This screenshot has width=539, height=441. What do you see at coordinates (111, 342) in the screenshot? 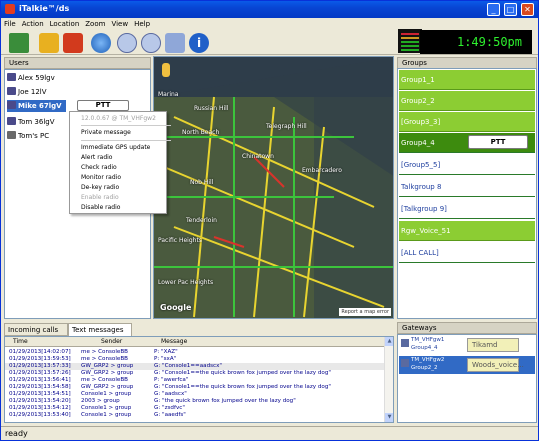
I see `col-sender: Sender` at bounding box center [111, 342].